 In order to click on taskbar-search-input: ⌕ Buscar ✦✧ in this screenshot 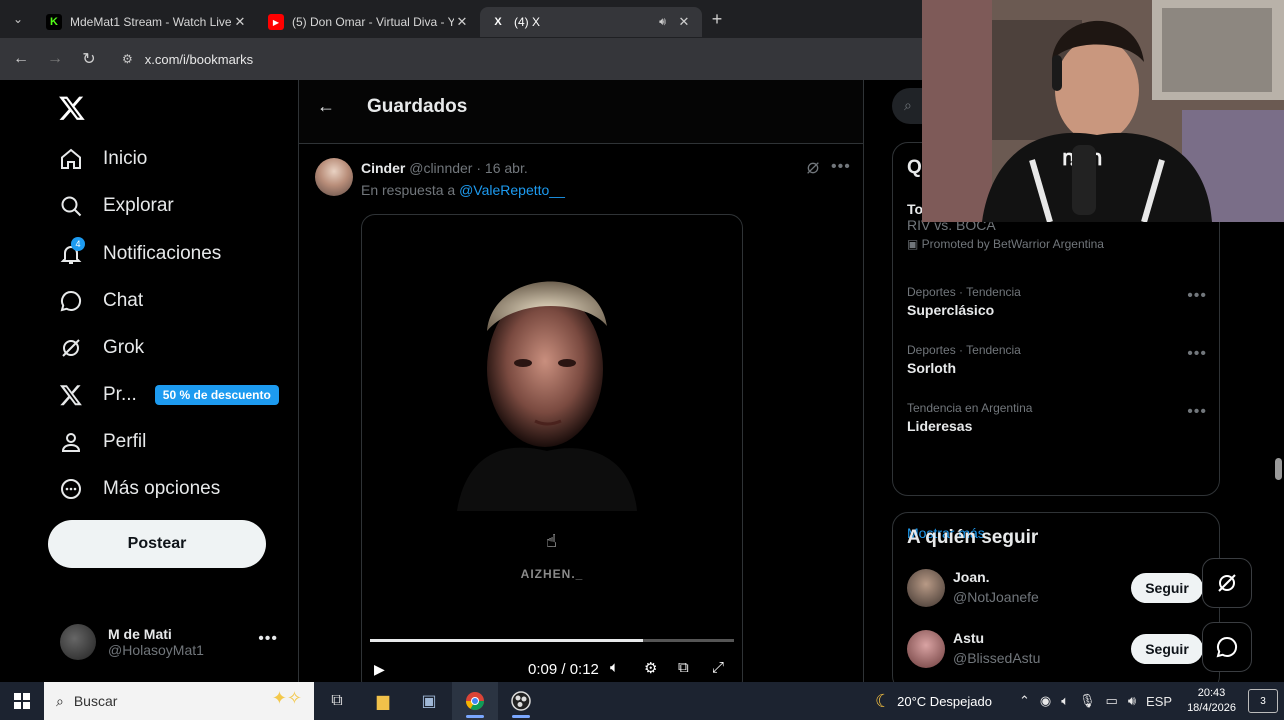, I will do `click(179, 701)`.